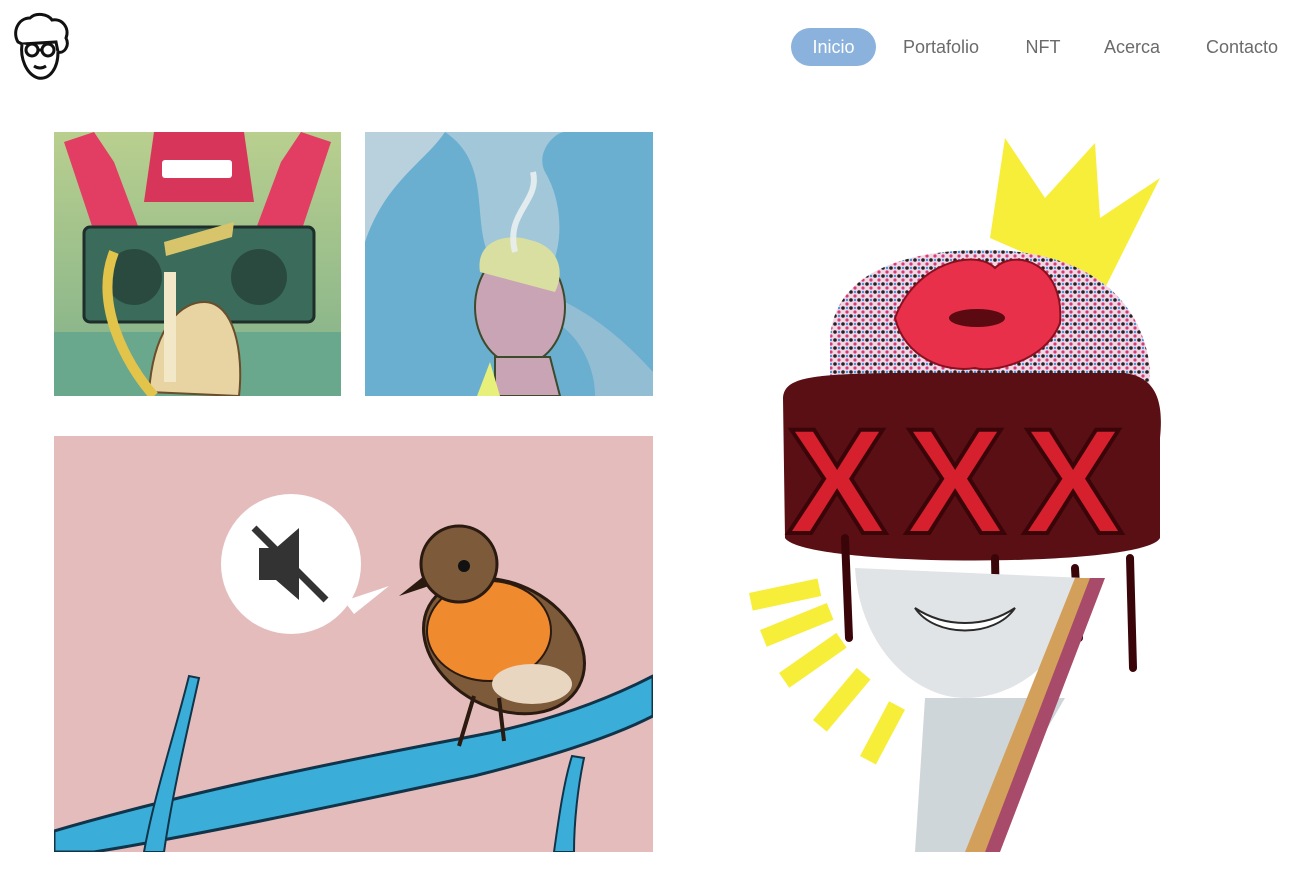 This screenshot has width=1302, height=869. I want to click on nav-item-nft: NFT, so click(1043, 47).